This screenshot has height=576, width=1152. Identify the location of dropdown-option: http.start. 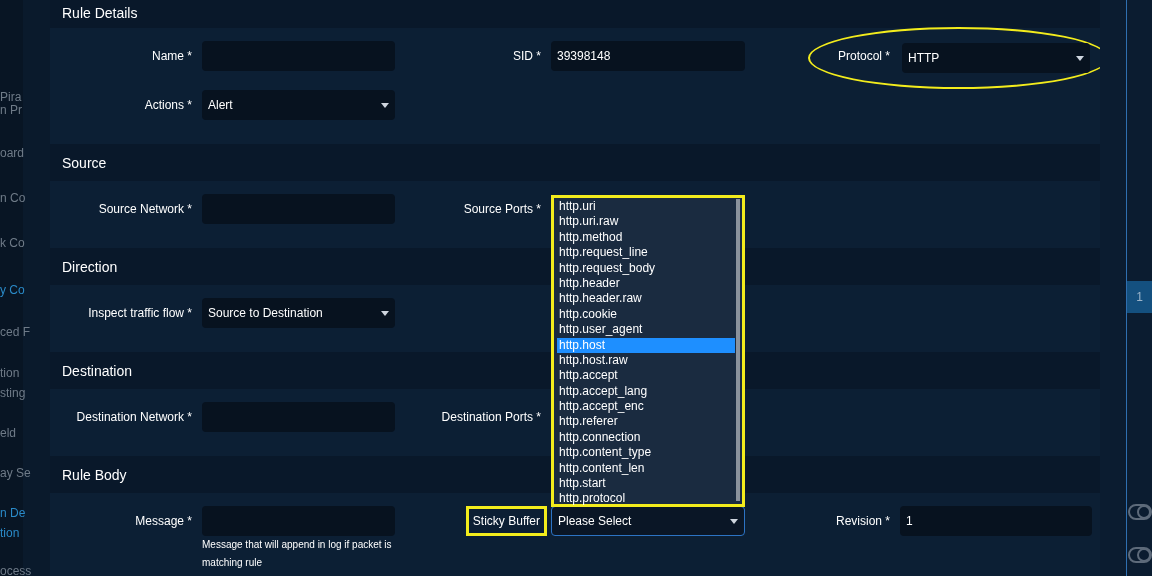
(646, 484).